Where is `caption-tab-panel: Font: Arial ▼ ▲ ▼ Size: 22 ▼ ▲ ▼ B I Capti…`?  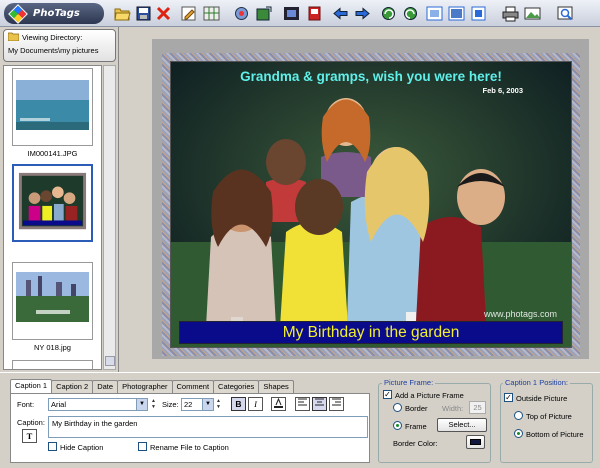
caption-tab-panel: Font: Arial ▼ ▲ ▼ Size: 22 ▼ ▲ ▼ B I Capti… is located at coordinates (190, 428).